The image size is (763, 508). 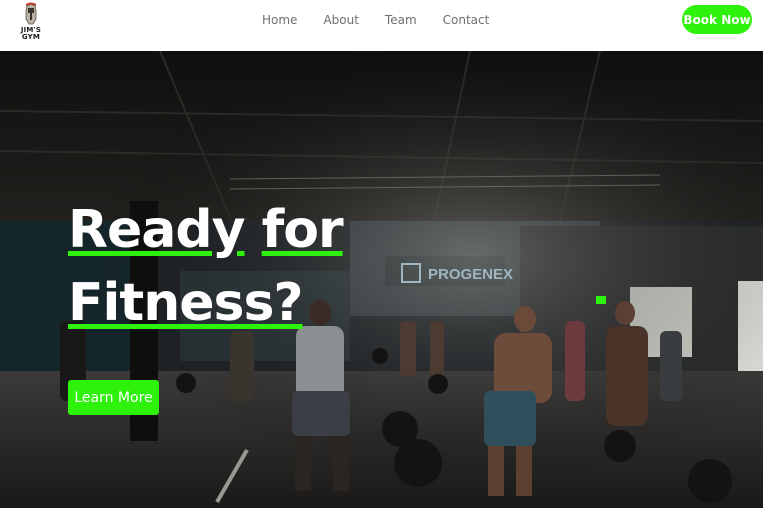 I want to click on gym-logo: JIM'S GYM, so click(x=31, y=24).